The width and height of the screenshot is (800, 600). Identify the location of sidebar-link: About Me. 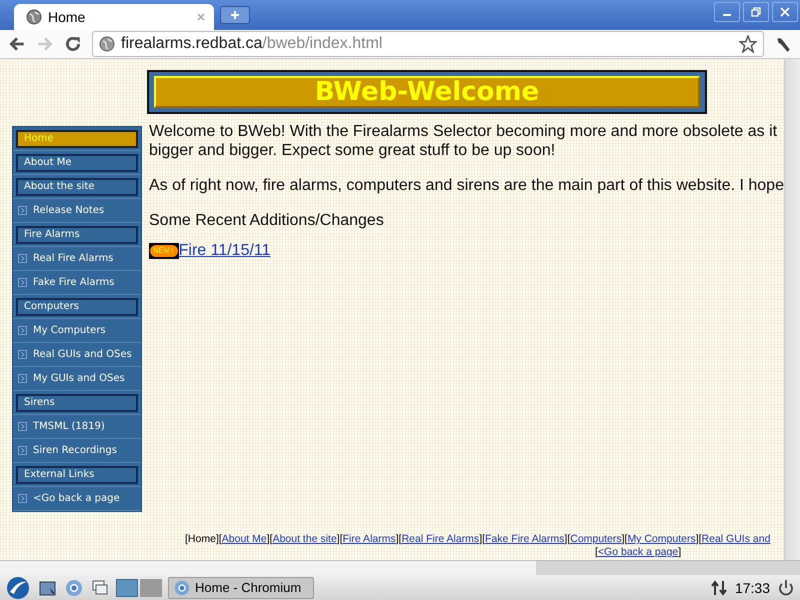
(77, 163).